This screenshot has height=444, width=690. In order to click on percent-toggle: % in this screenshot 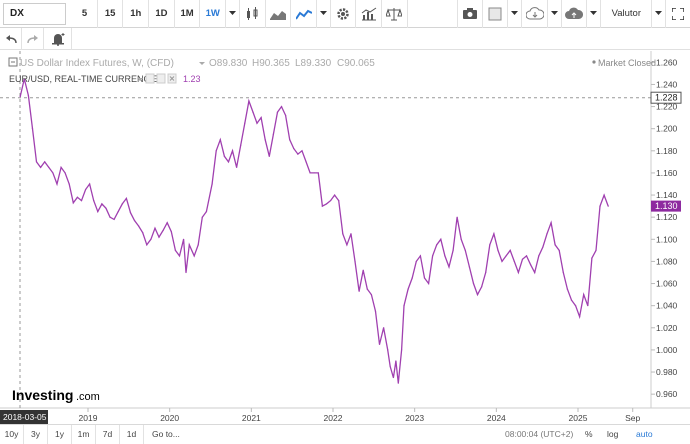, I will do `click(589, 434)`.